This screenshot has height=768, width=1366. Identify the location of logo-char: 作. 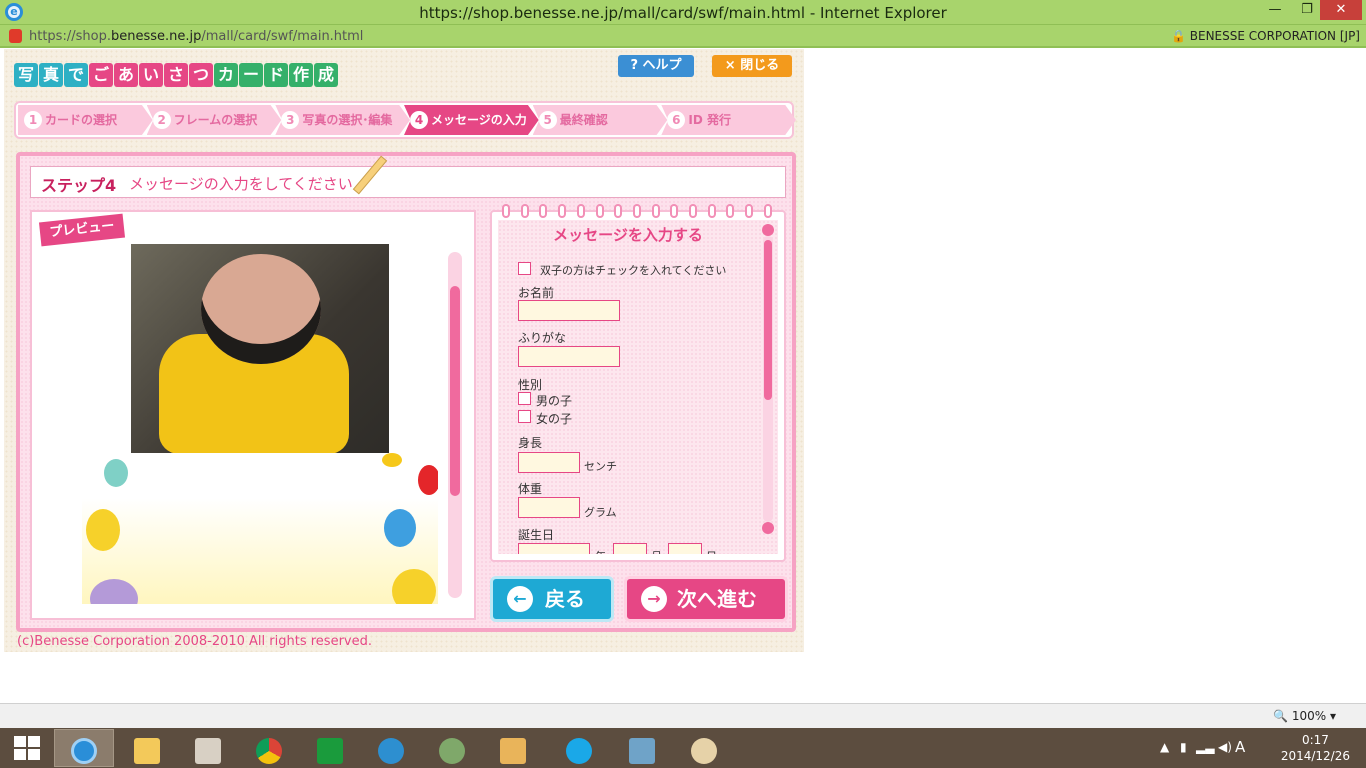
(301, 75).